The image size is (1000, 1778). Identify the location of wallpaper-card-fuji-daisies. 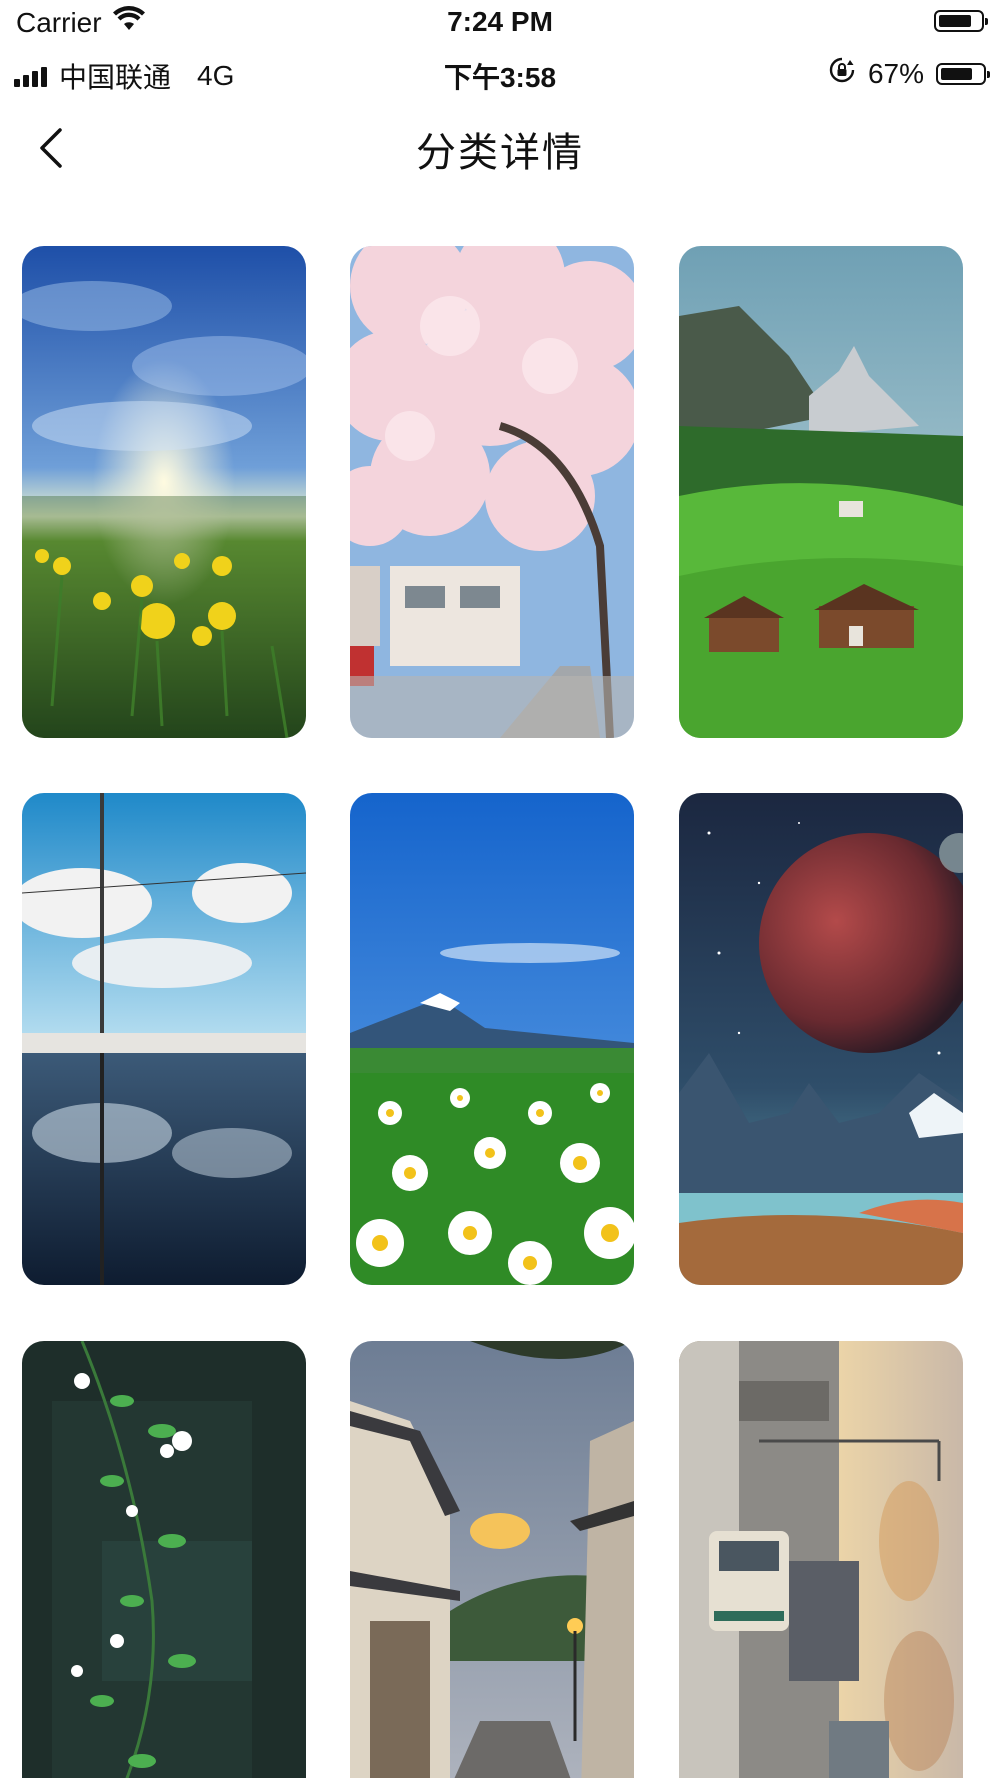
(492, 1039).